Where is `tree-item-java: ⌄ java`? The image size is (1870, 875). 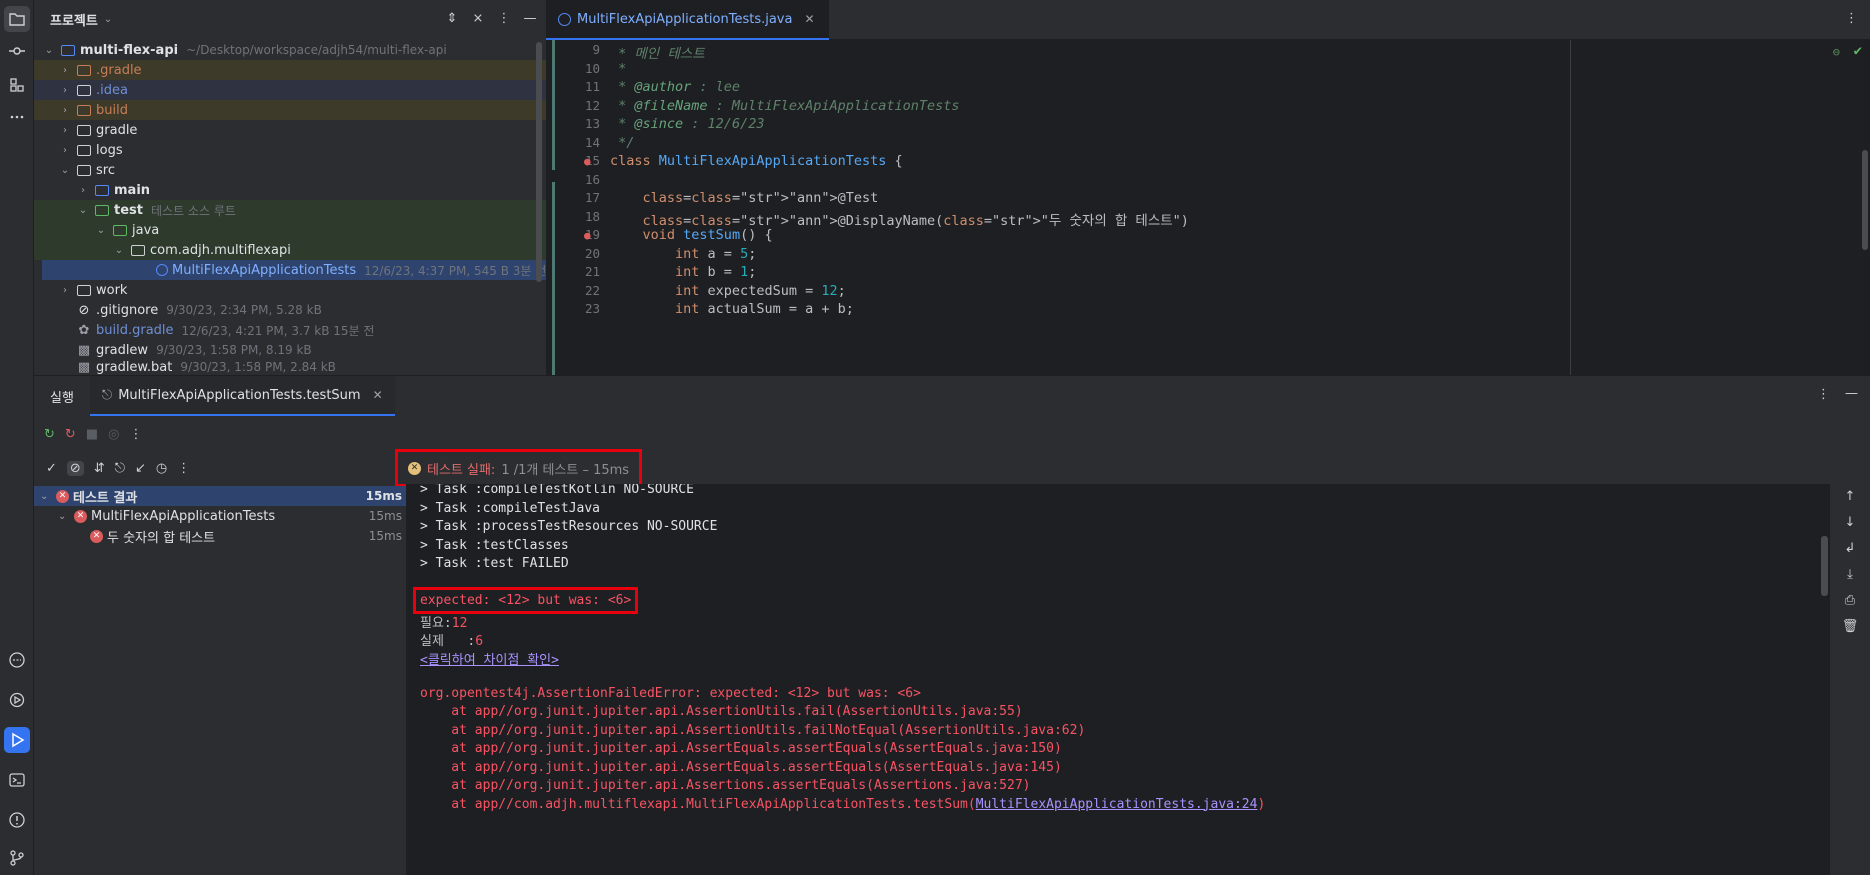
tree-item-java: ⌄ java is located at coordinates (290, 230).